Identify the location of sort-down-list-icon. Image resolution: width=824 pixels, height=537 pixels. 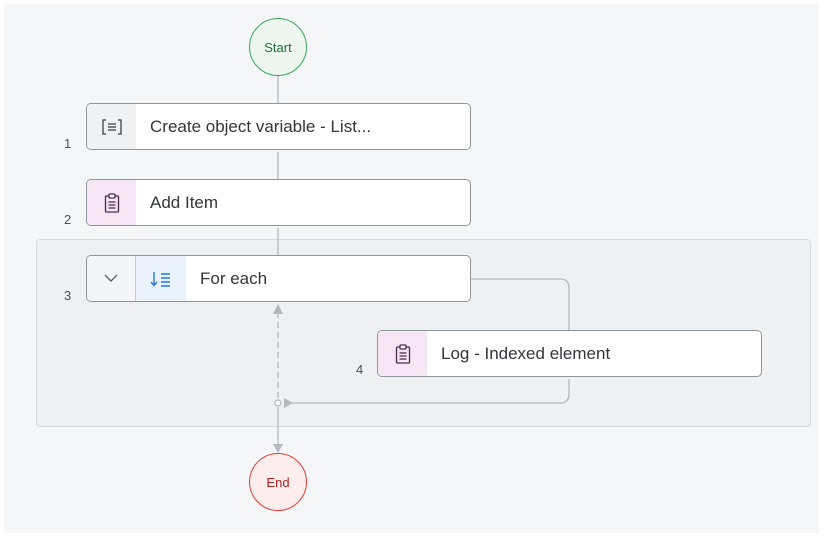
(161, 278).